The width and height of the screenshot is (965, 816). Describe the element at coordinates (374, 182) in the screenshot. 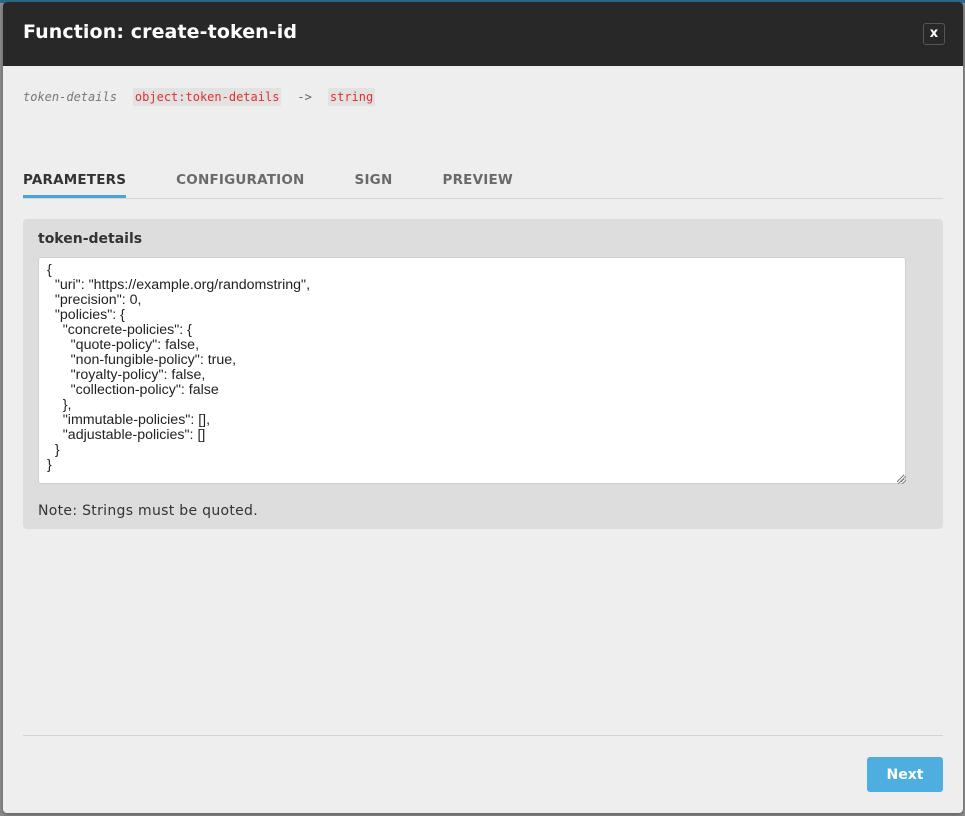

I see `tab-sign: SIGN` at that location.